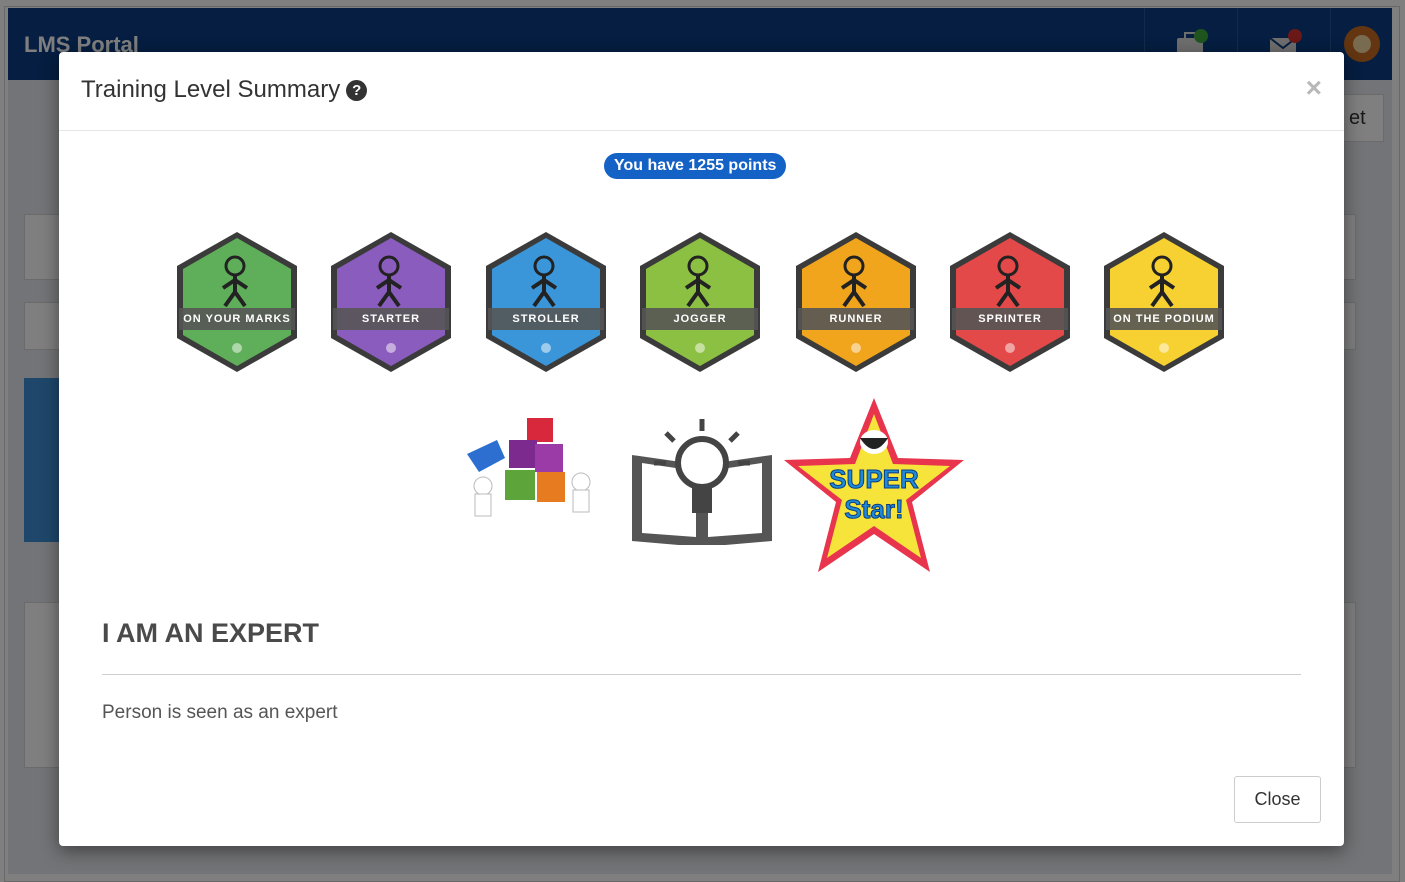 The image size is (1405, 882). I want to click on badge-jogger: JOGGER, so click(700, 302).